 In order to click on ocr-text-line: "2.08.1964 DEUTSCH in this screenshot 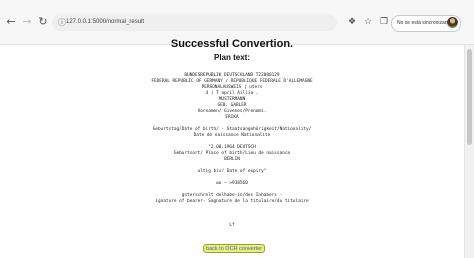, I will do `click(232, 147)`.